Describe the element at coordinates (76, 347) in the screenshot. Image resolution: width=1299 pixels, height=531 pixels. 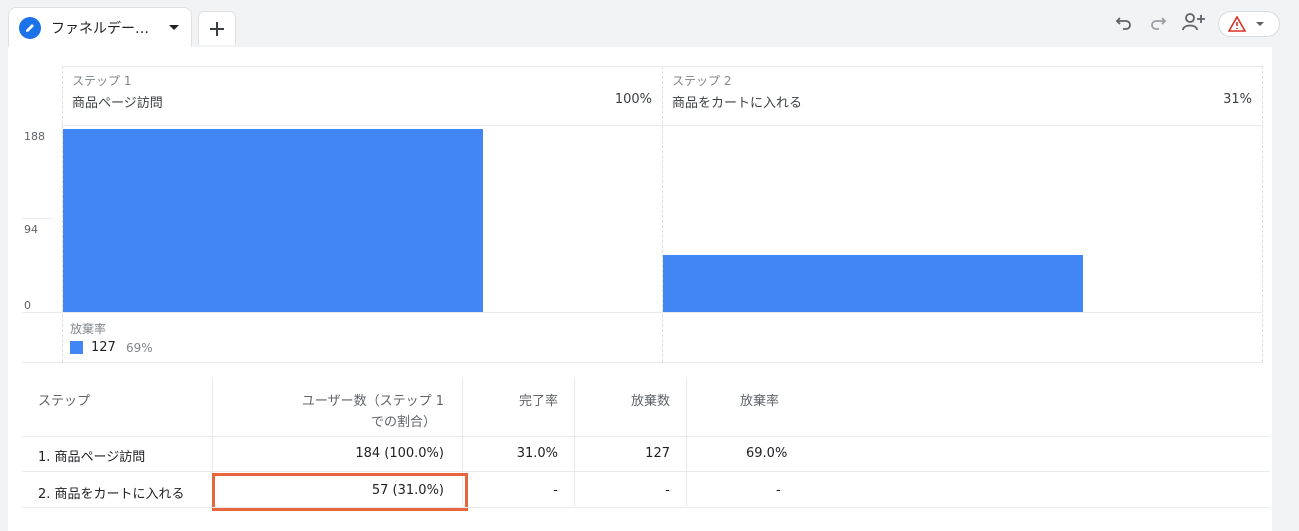
I see `abandonment-swatch` at that location.